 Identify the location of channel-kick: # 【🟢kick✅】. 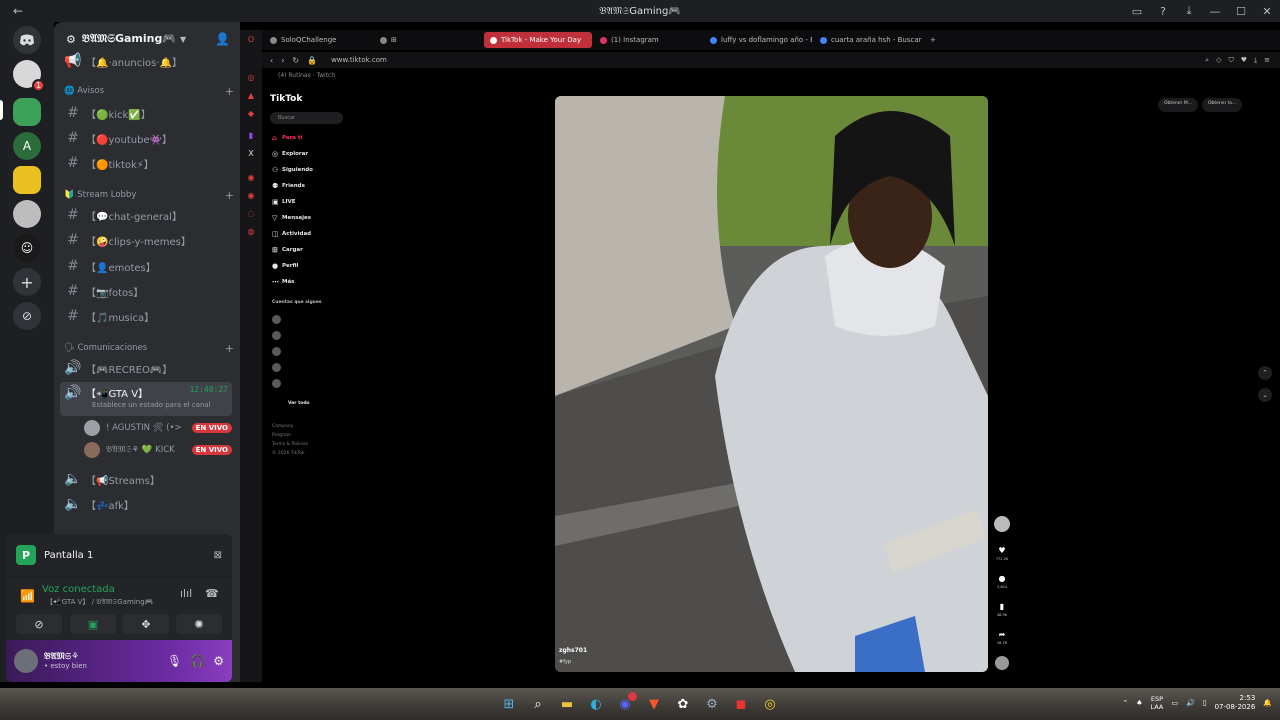
(146, 113).